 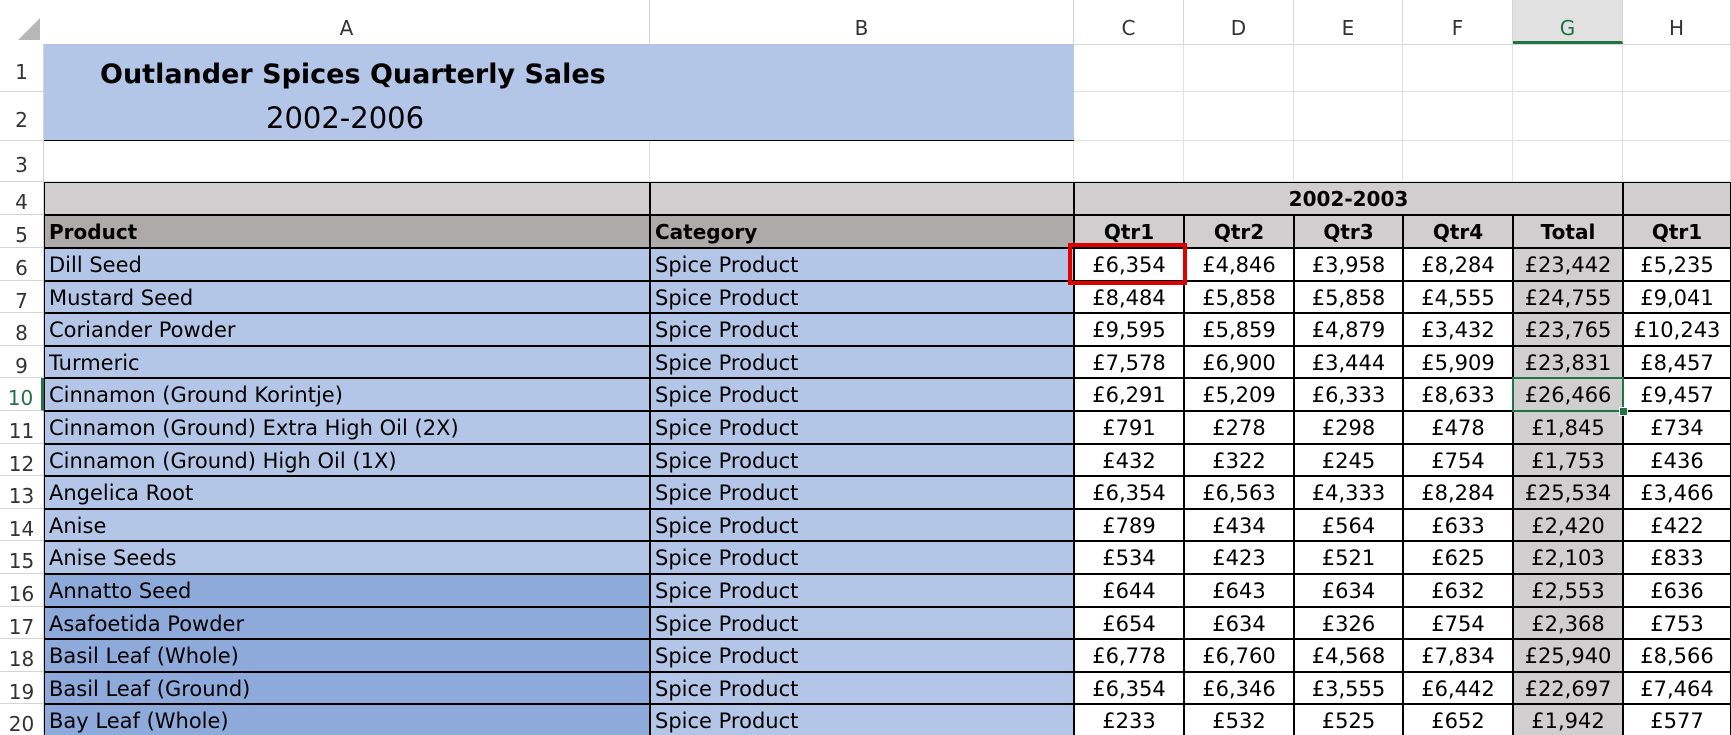 What do you see at coordinates (347, 655) in the screenshot?
I see `product-cell: Basil Leaf (Whole)` at bounding box center [347, 655].